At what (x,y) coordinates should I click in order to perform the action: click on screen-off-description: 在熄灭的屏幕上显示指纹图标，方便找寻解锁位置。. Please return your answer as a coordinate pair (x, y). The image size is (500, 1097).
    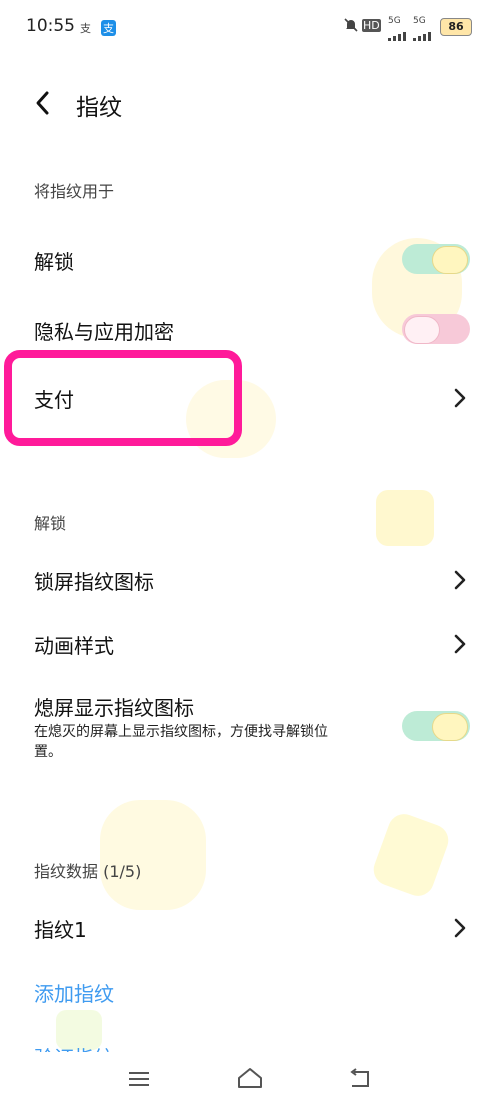
    Looking at the image, I should click on (181, 742).